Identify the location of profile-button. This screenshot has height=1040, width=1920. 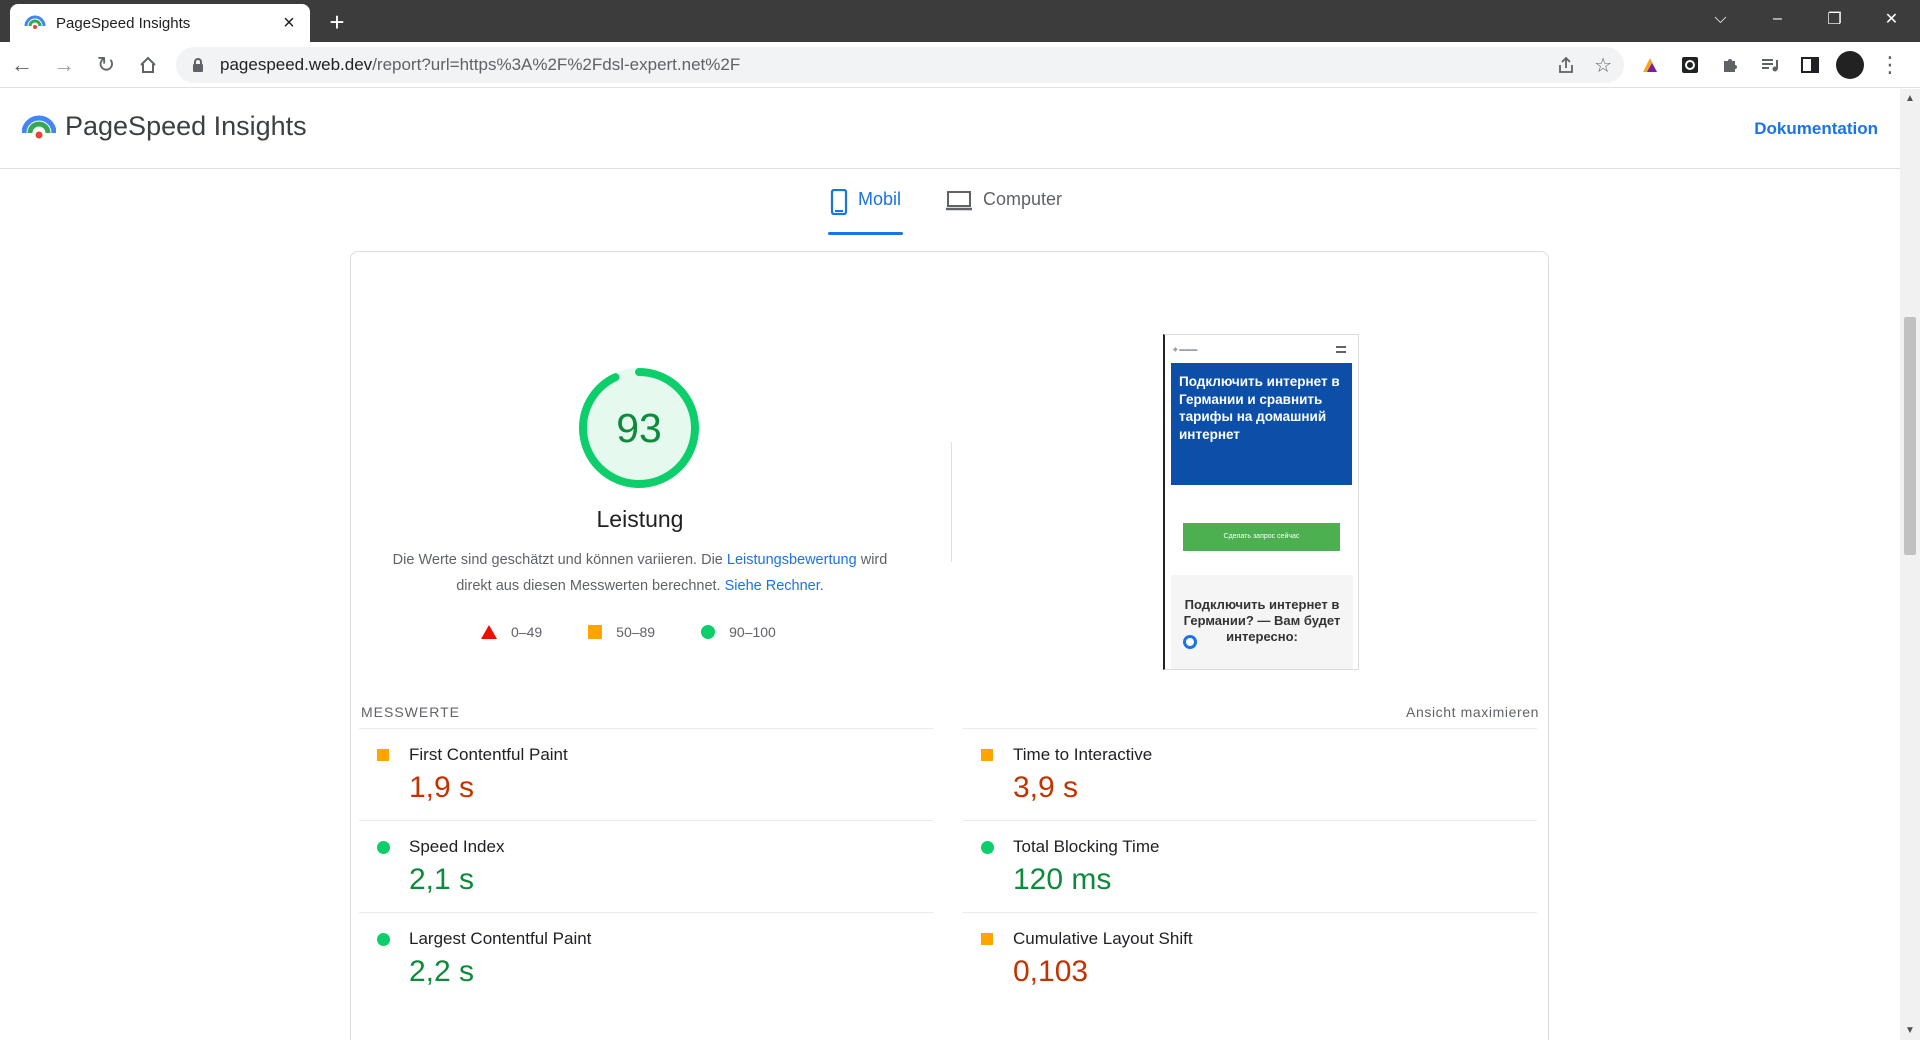
(1850, 65).